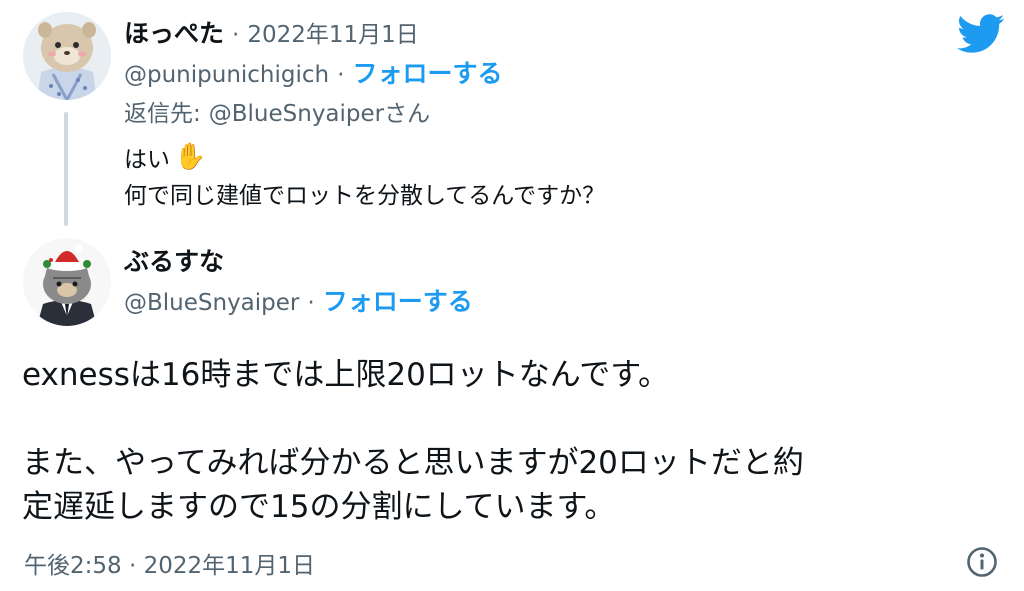 The image size is (1024, 591). I want to click on info-icon, so click(982, 562).